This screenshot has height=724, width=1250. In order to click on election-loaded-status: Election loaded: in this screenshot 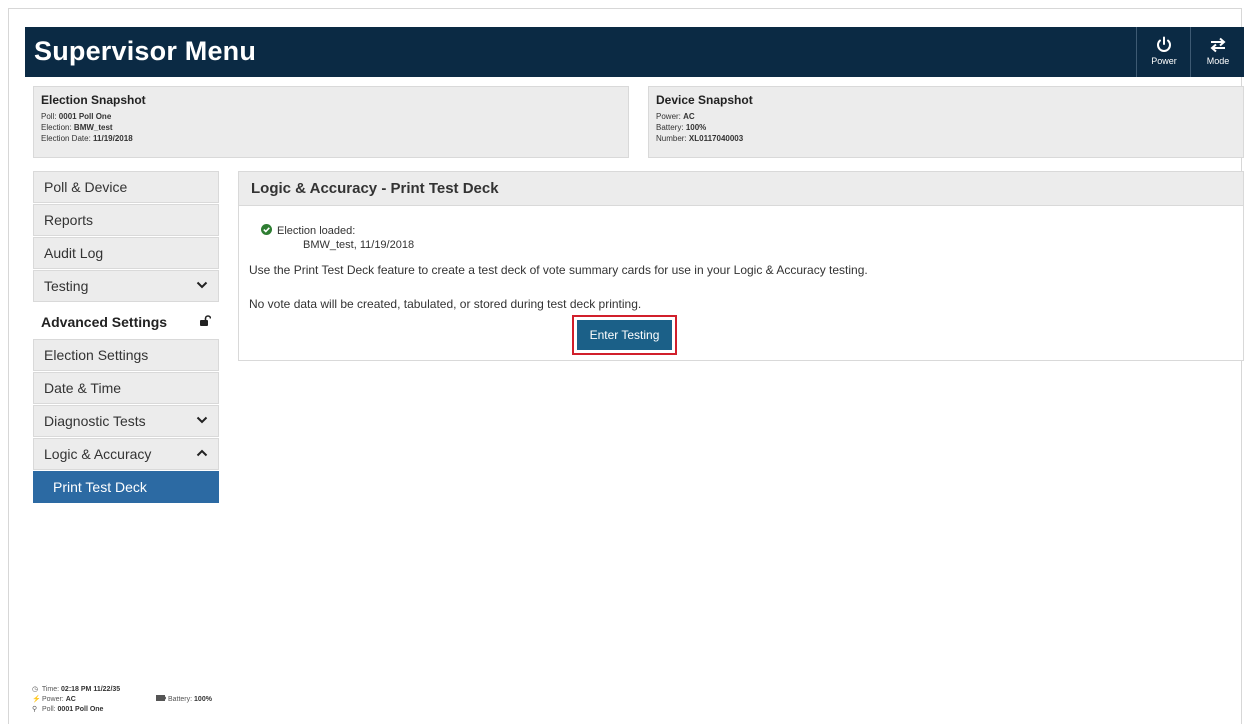, I will do `click(308, 231)`.